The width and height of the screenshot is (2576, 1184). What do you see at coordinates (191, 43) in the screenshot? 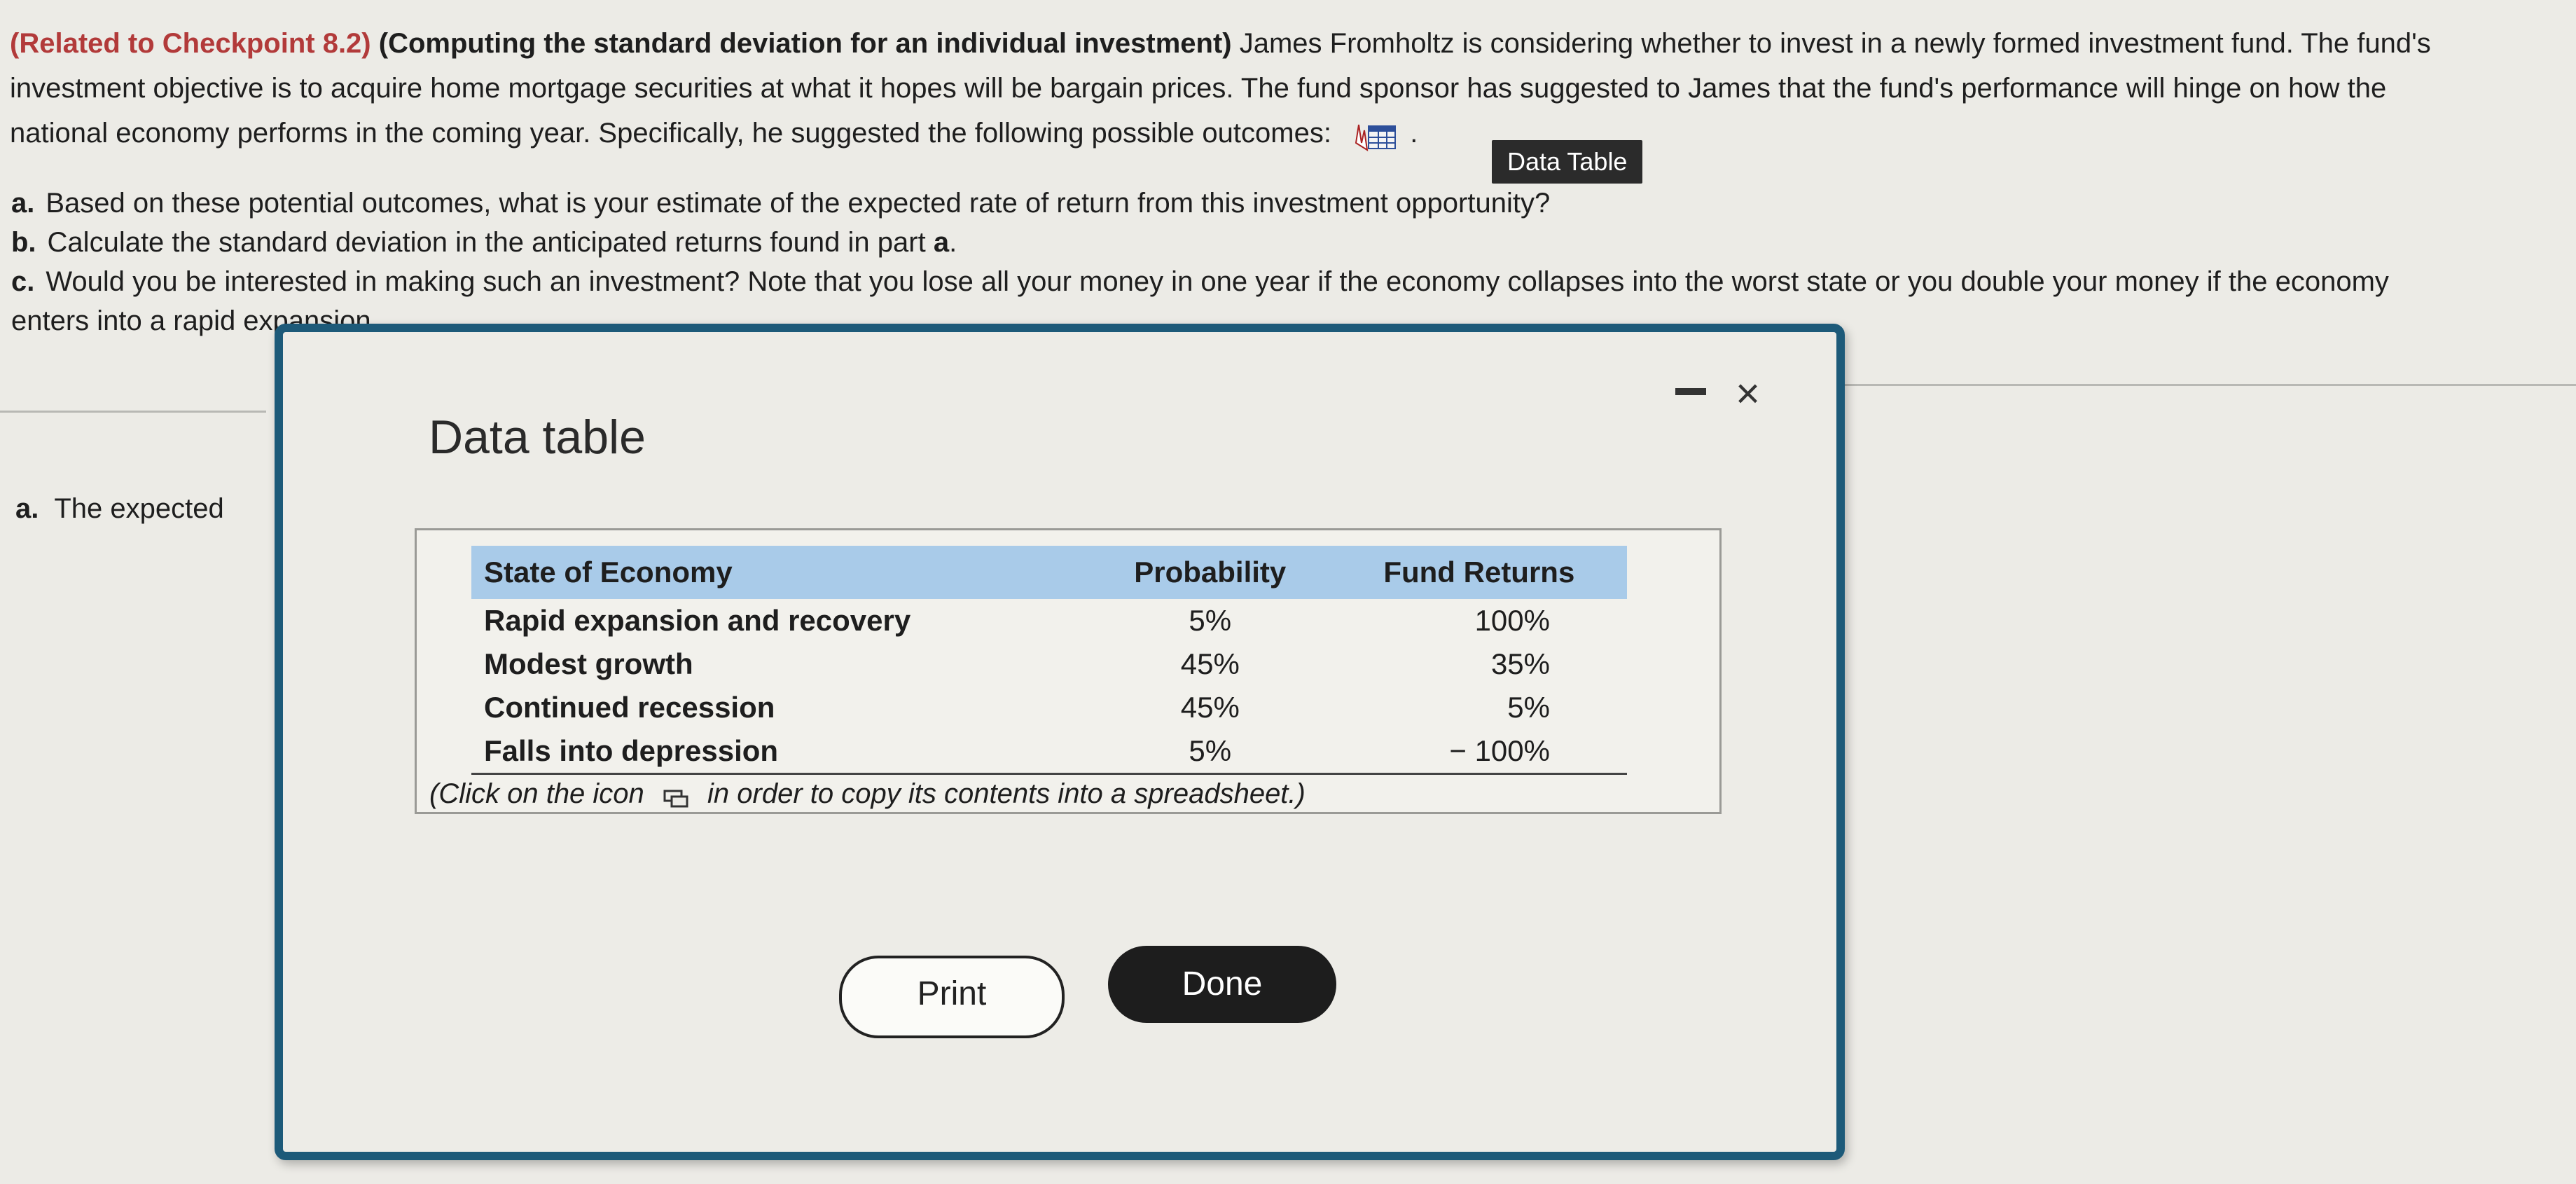
I see `checkpoint-reference: (Related to Checkpoint 8.2)` at bounding box center [191, 43].